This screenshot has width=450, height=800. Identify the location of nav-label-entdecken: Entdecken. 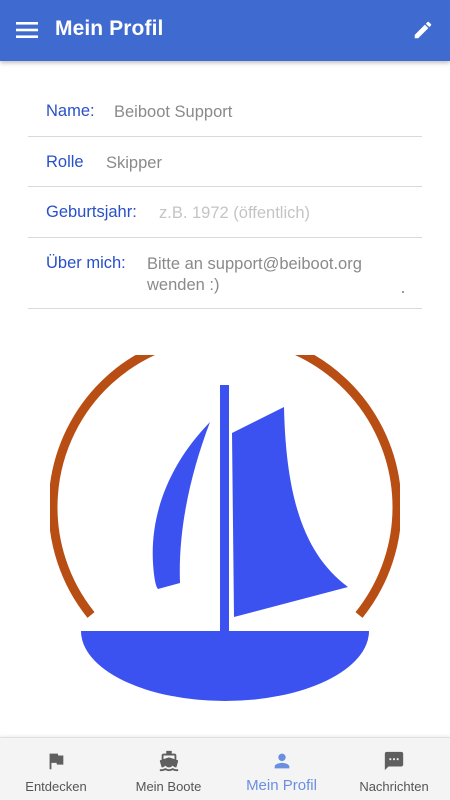
(56, 786).